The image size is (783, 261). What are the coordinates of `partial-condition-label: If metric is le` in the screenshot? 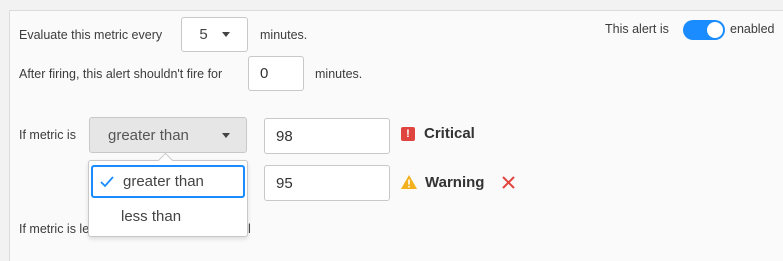 It's located at (54, 229).